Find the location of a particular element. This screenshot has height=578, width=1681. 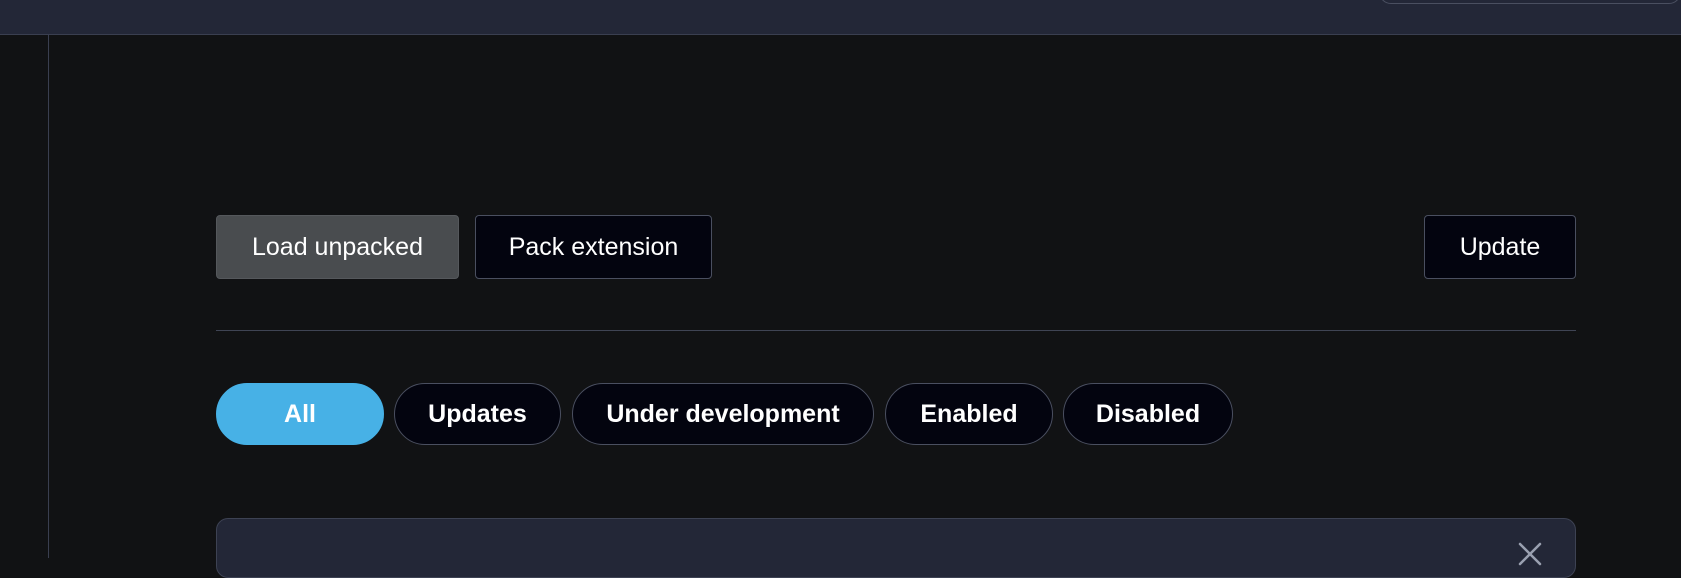

pack-extension-button: Pack extension is located at coordinates (593, 247).